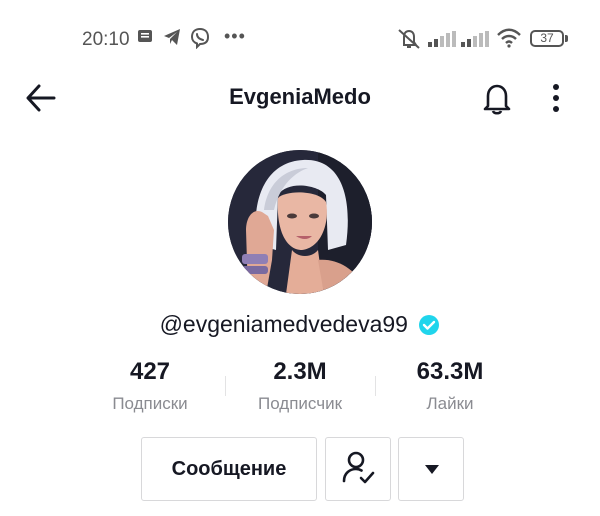 This screenshot has width=600, height=516. What do you see at coordinates (450, 371) in the screenshot?
I see `stat-value: 63.3M` at bounding box center [450, 371].